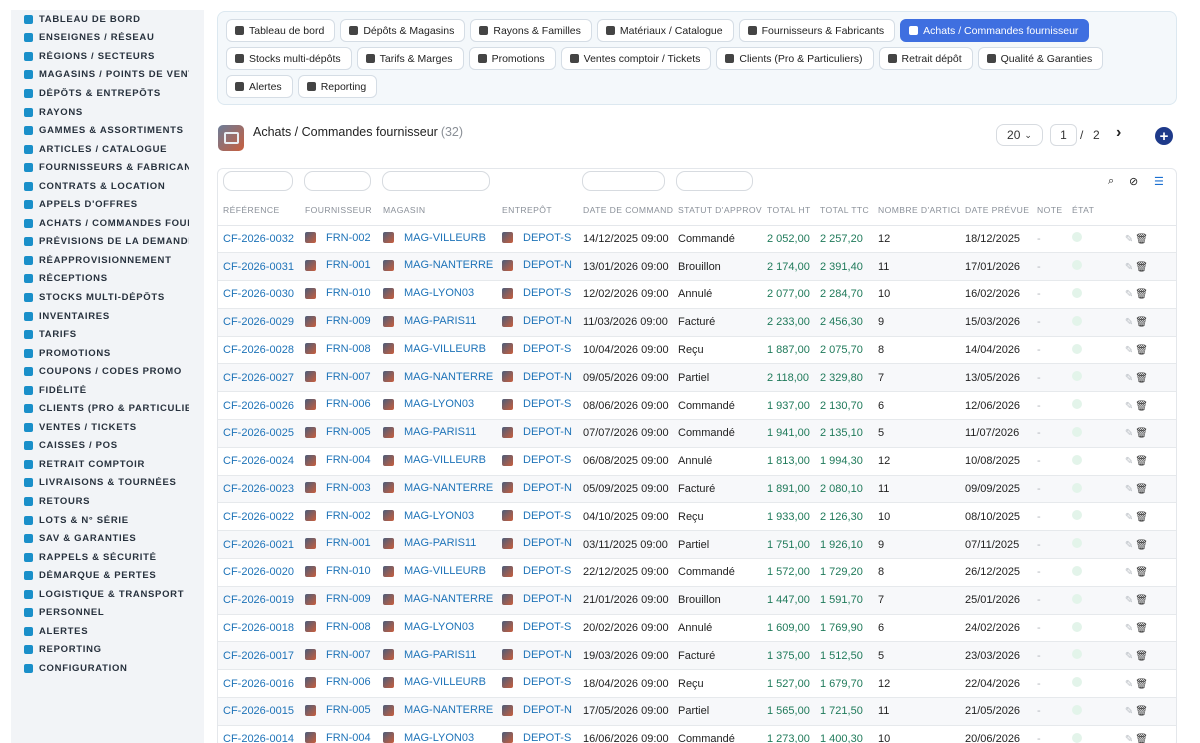 The height and width of the screenshot is (743, 1200). Describe the element at coordinates (259, 378) in the screenshot. I see `reference-cell: CF-2026-0027` at that location.